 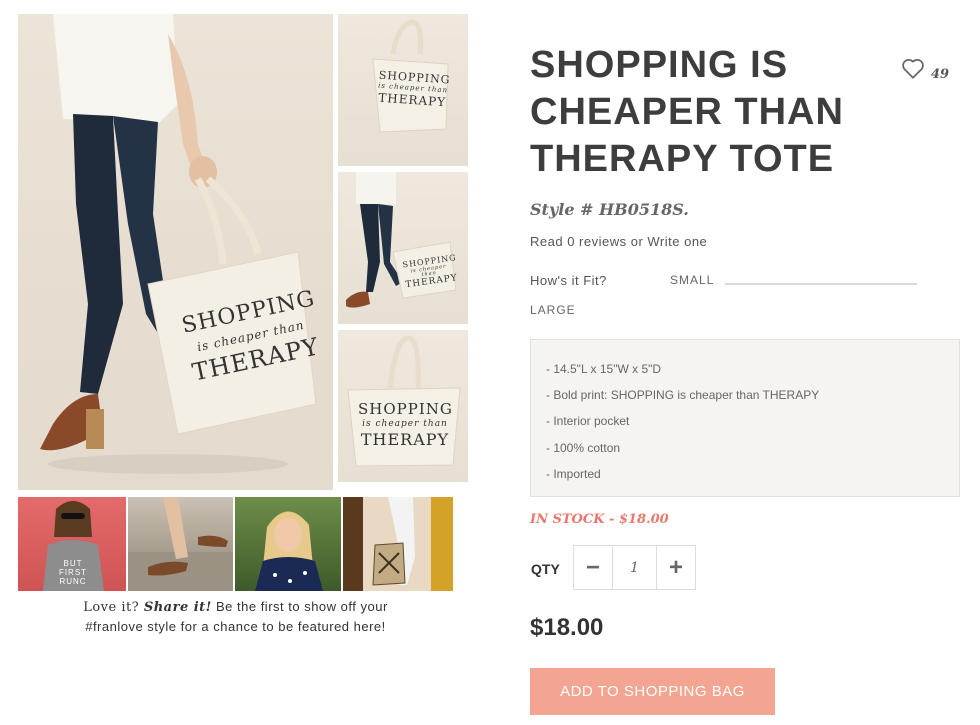 I want to click on quantity-input: 1, so click(x=634, y=567).